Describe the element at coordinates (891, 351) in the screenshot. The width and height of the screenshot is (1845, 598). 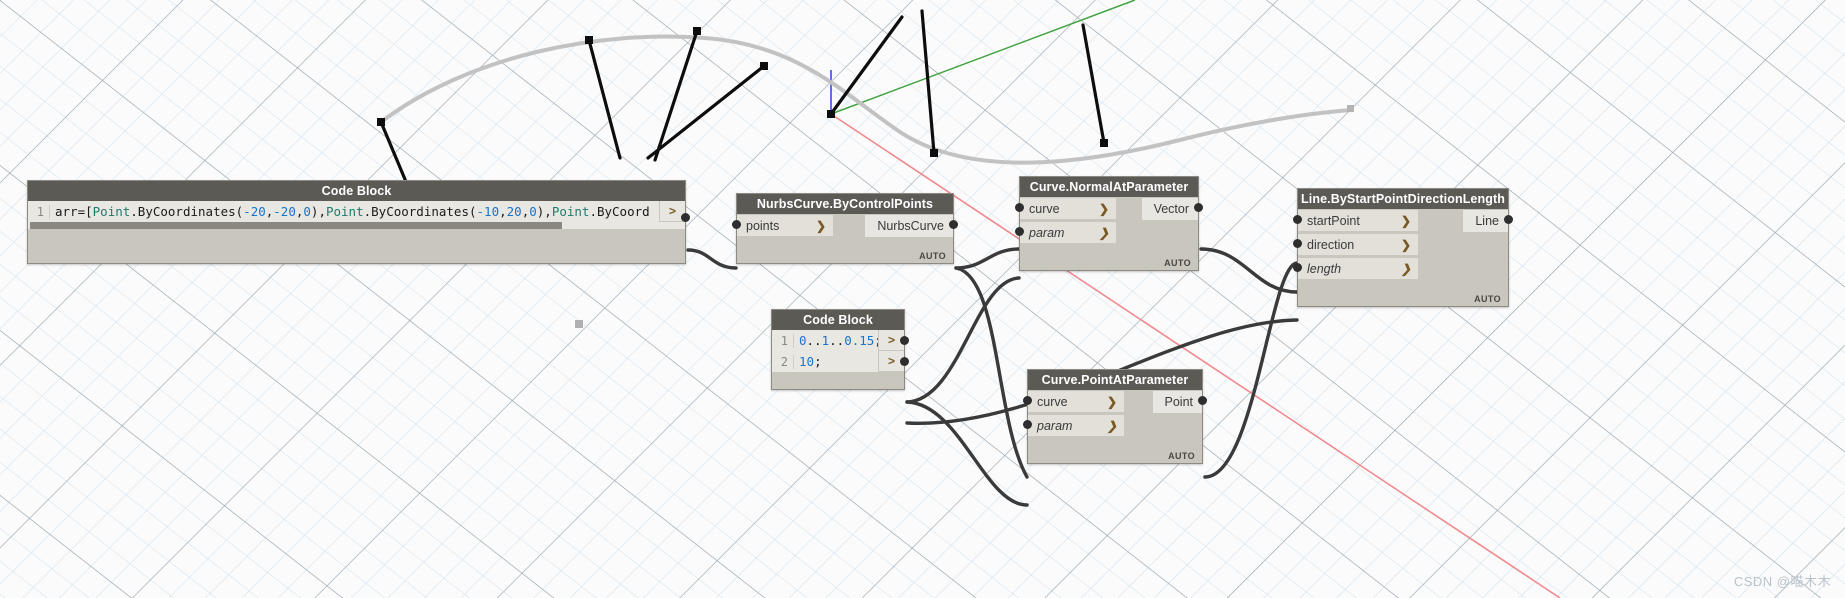
I see `output-ports: > >` at that location.